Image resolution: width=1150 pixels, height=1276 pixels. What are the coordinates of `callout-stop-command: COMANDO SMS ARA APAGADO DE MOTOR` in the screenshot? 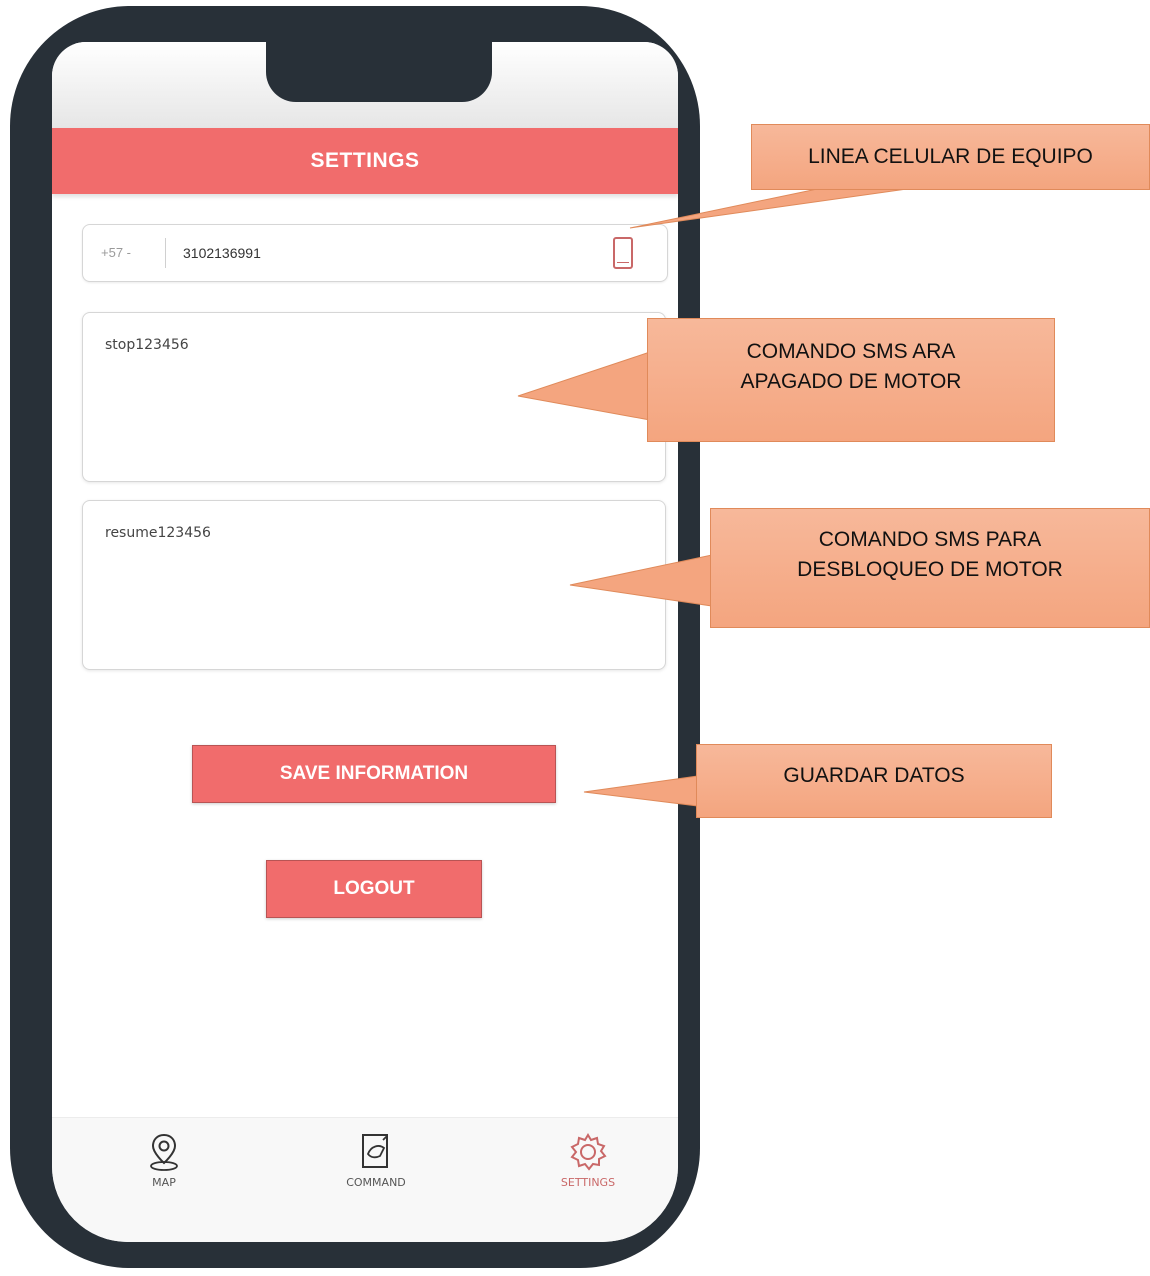 It's located at (851, 380).